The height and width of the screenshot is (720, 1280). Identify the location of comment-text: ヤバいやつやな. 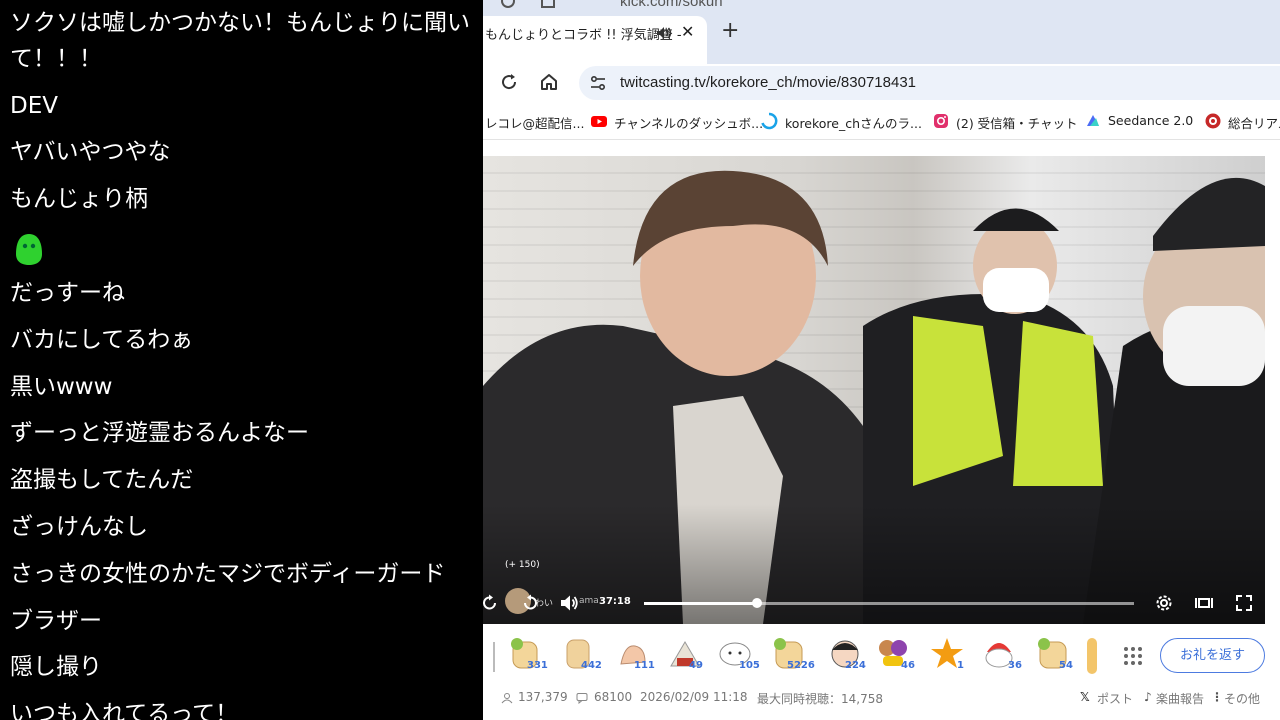
(90, 152).